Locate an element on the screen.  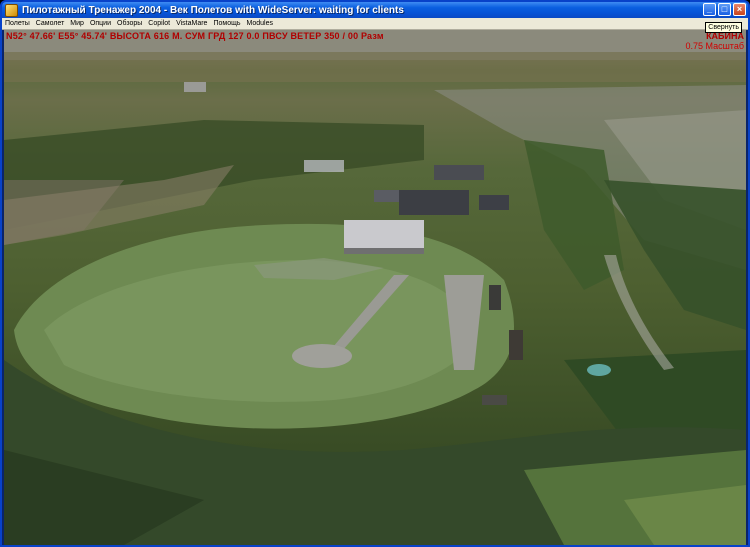
distant-building is located at coordinates (195, 87).